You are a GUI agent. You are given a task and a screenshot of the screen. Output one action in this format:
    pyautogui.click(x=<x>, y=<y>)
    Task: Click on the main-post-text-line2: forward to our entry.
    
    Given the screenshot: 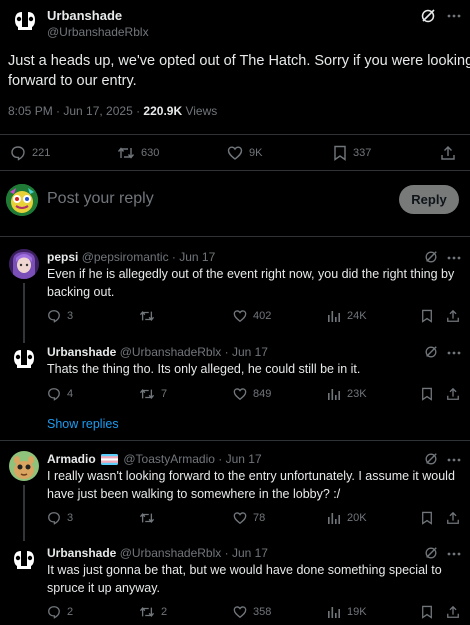 What is the action you would take?
    pyautogui.click(x=72, y=81)
    